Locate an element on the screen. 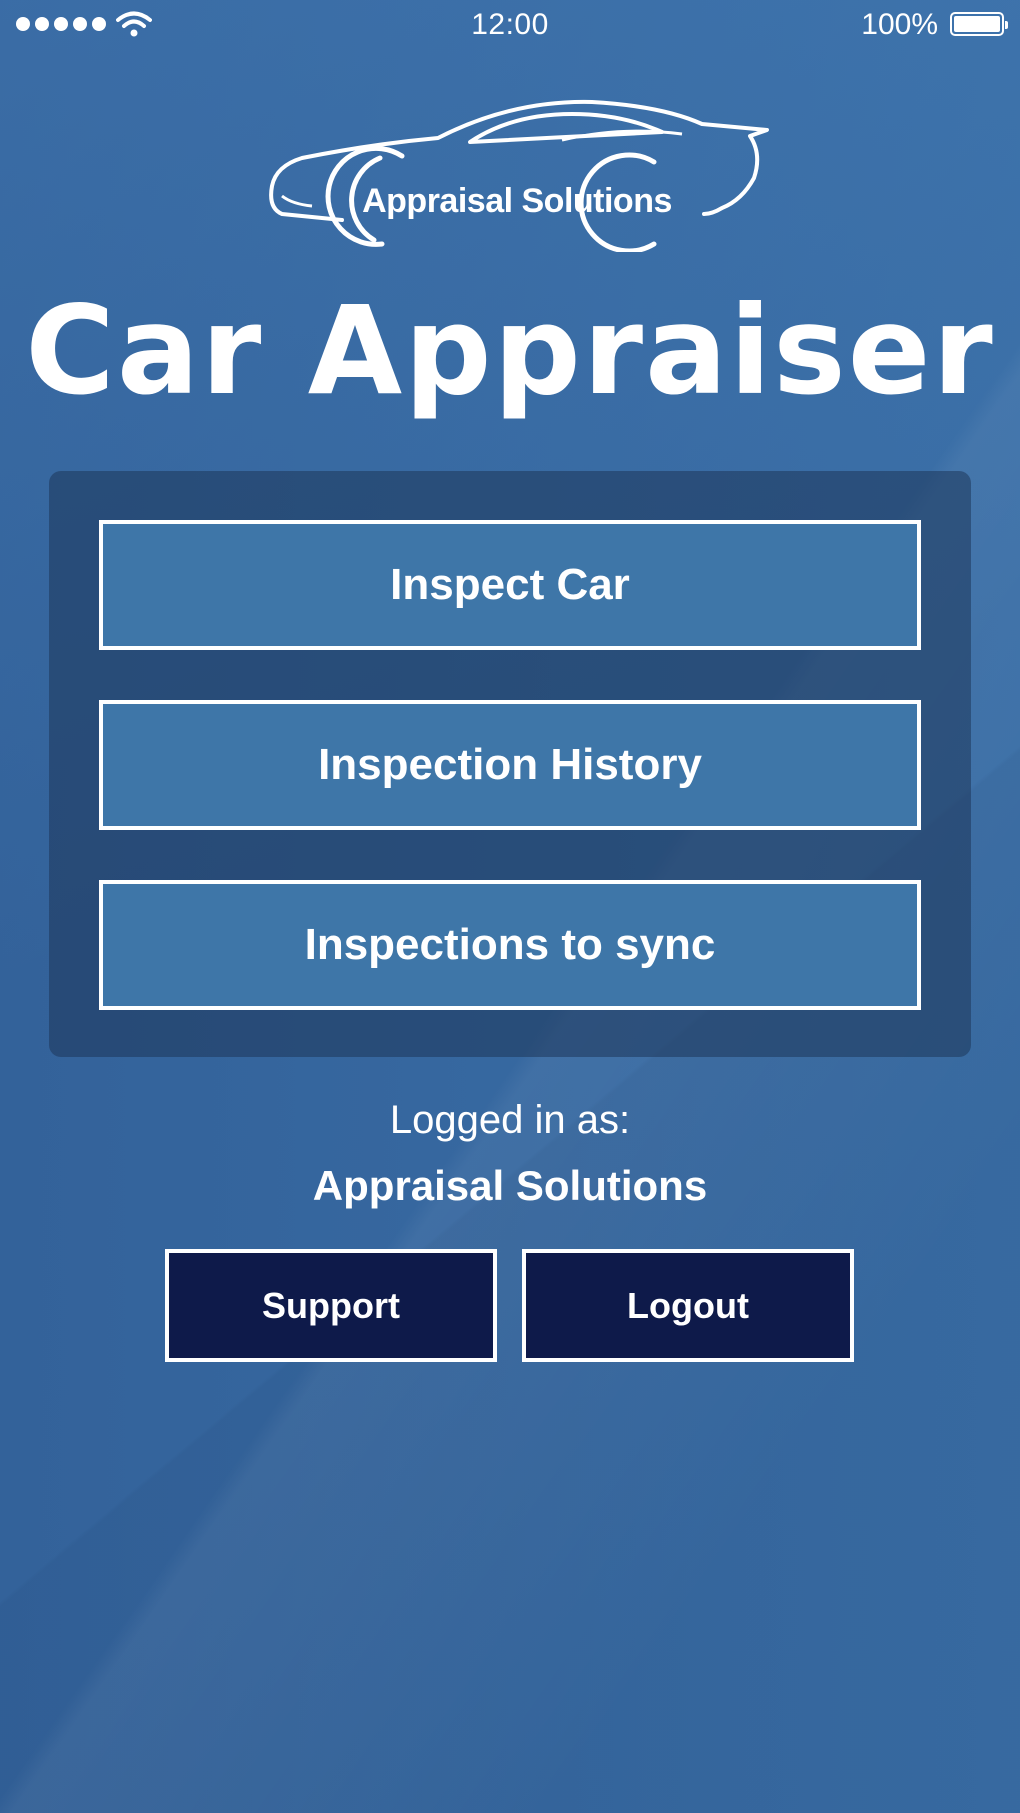  logged-in-user: Appraisal Solutions is located at coordinates (510, 1185).